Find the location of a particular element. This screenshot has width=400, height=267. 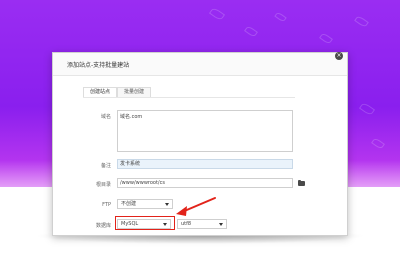

domain-textarea: 域名.com is located at coordinates (205, 131).